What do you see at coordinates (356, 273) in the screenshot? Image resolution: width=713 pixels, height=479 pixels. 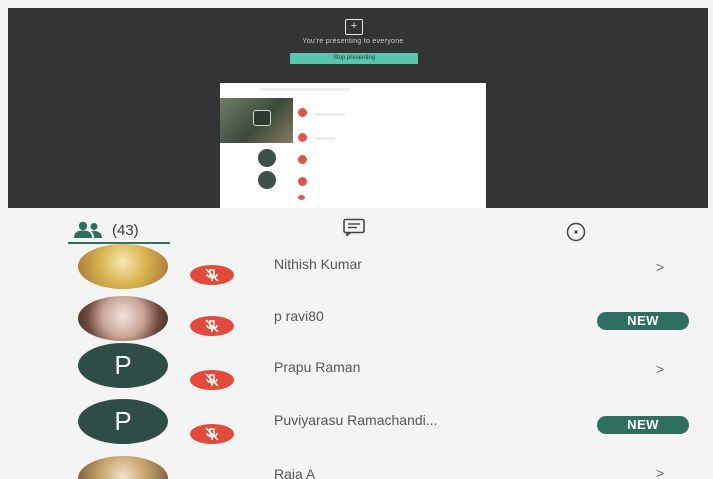 I see `participant-row: Nithish Kumar >` at bounding box center [356, 273].